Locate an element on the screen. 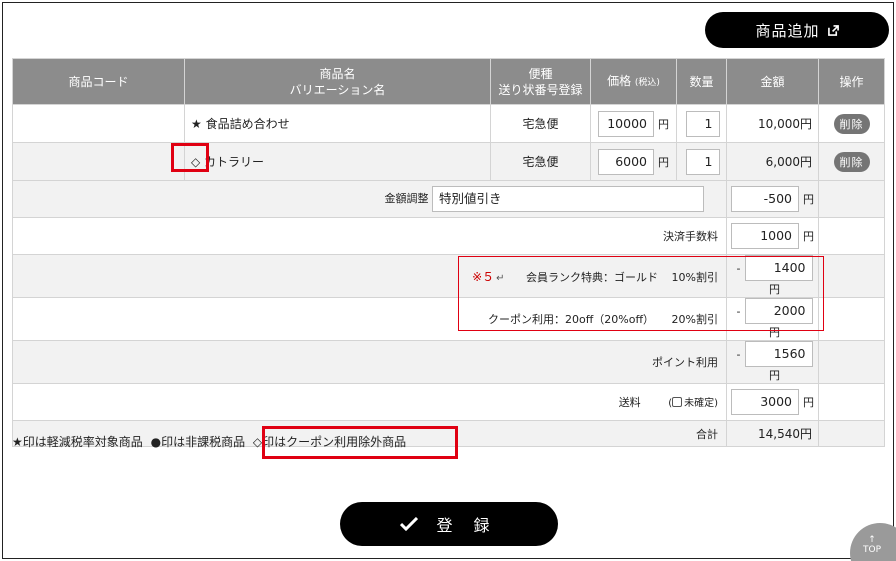 The width and height of the screenshot is (896, 561). price-input: 10000 is located at coordinates (626, 123).